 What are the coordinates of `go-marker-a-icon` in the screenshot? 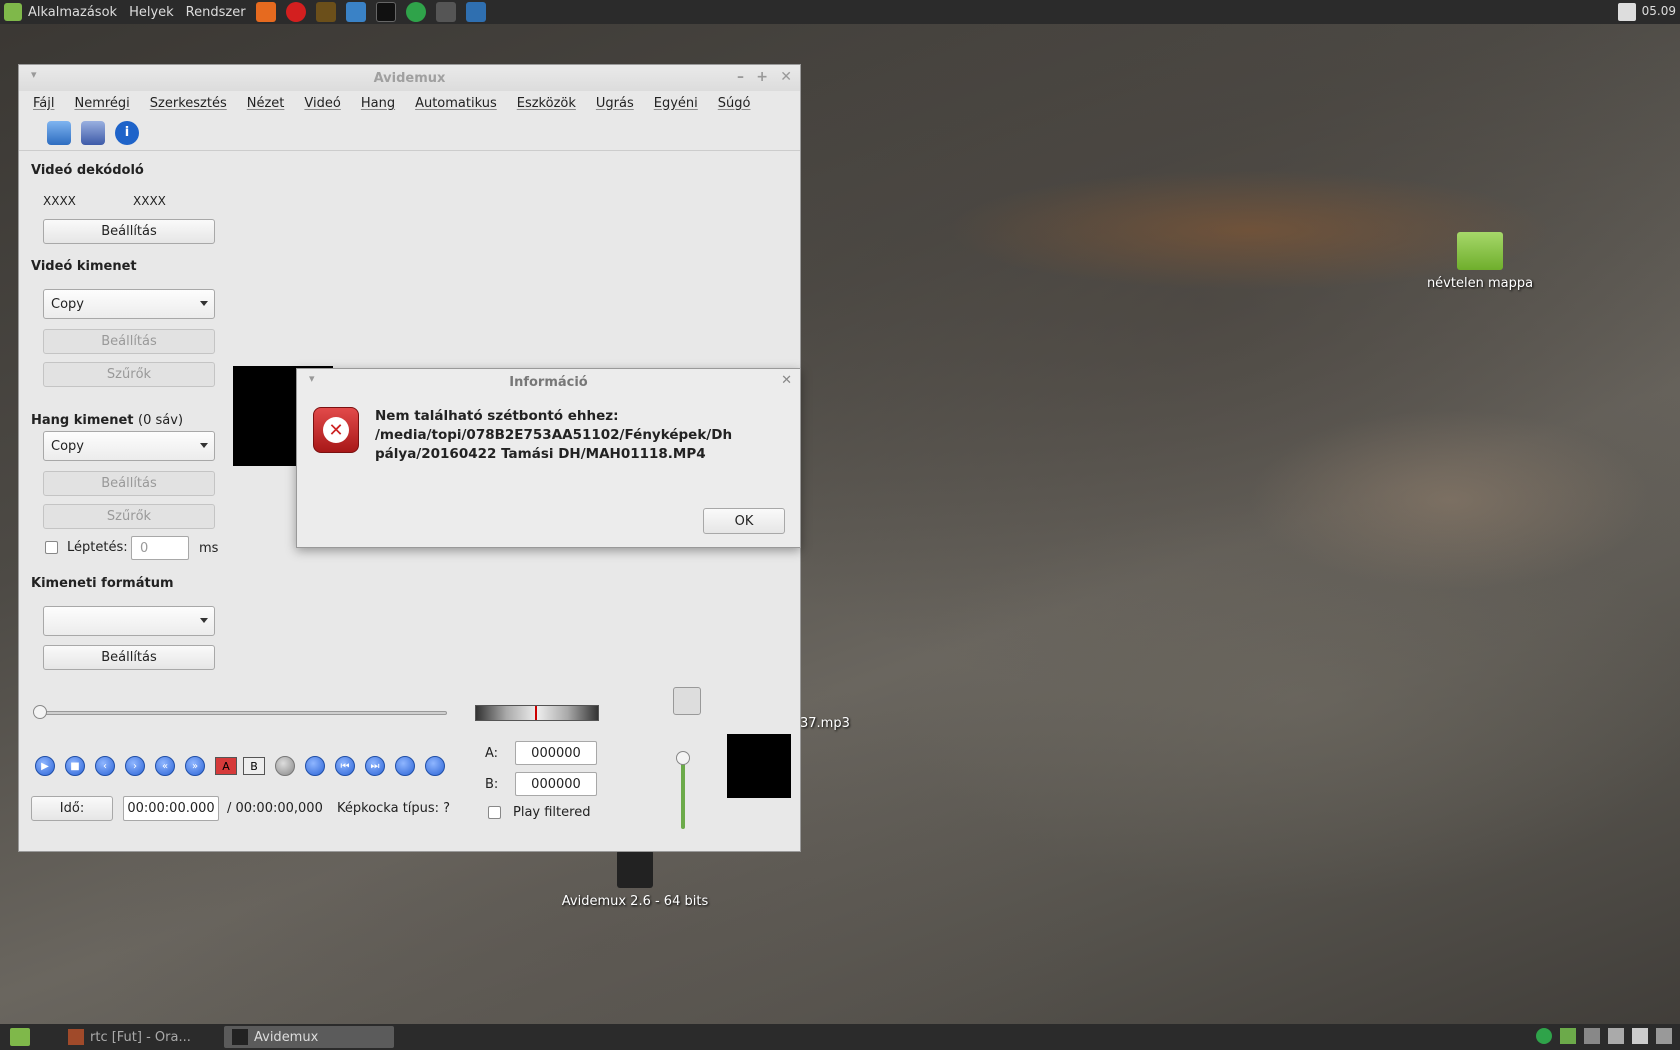 It's located at (405, 766).